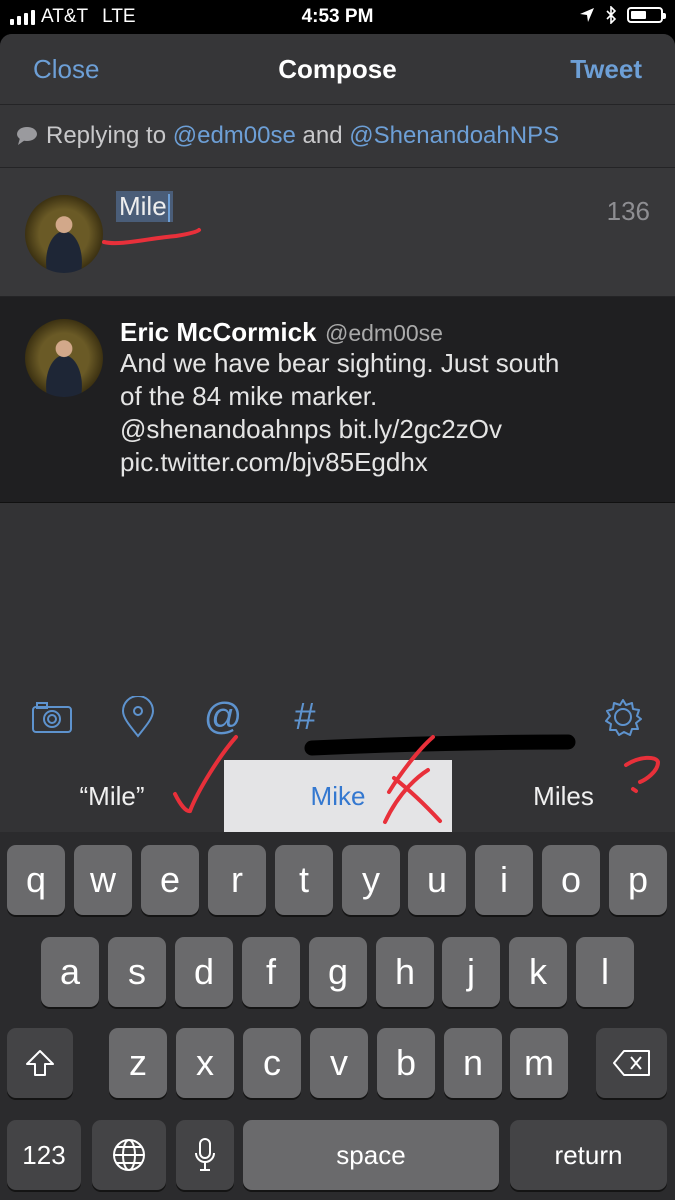 Image resolution: width=675 pixels, height=1200 pixels. I want to click on key-u: u, so click(437, 880).